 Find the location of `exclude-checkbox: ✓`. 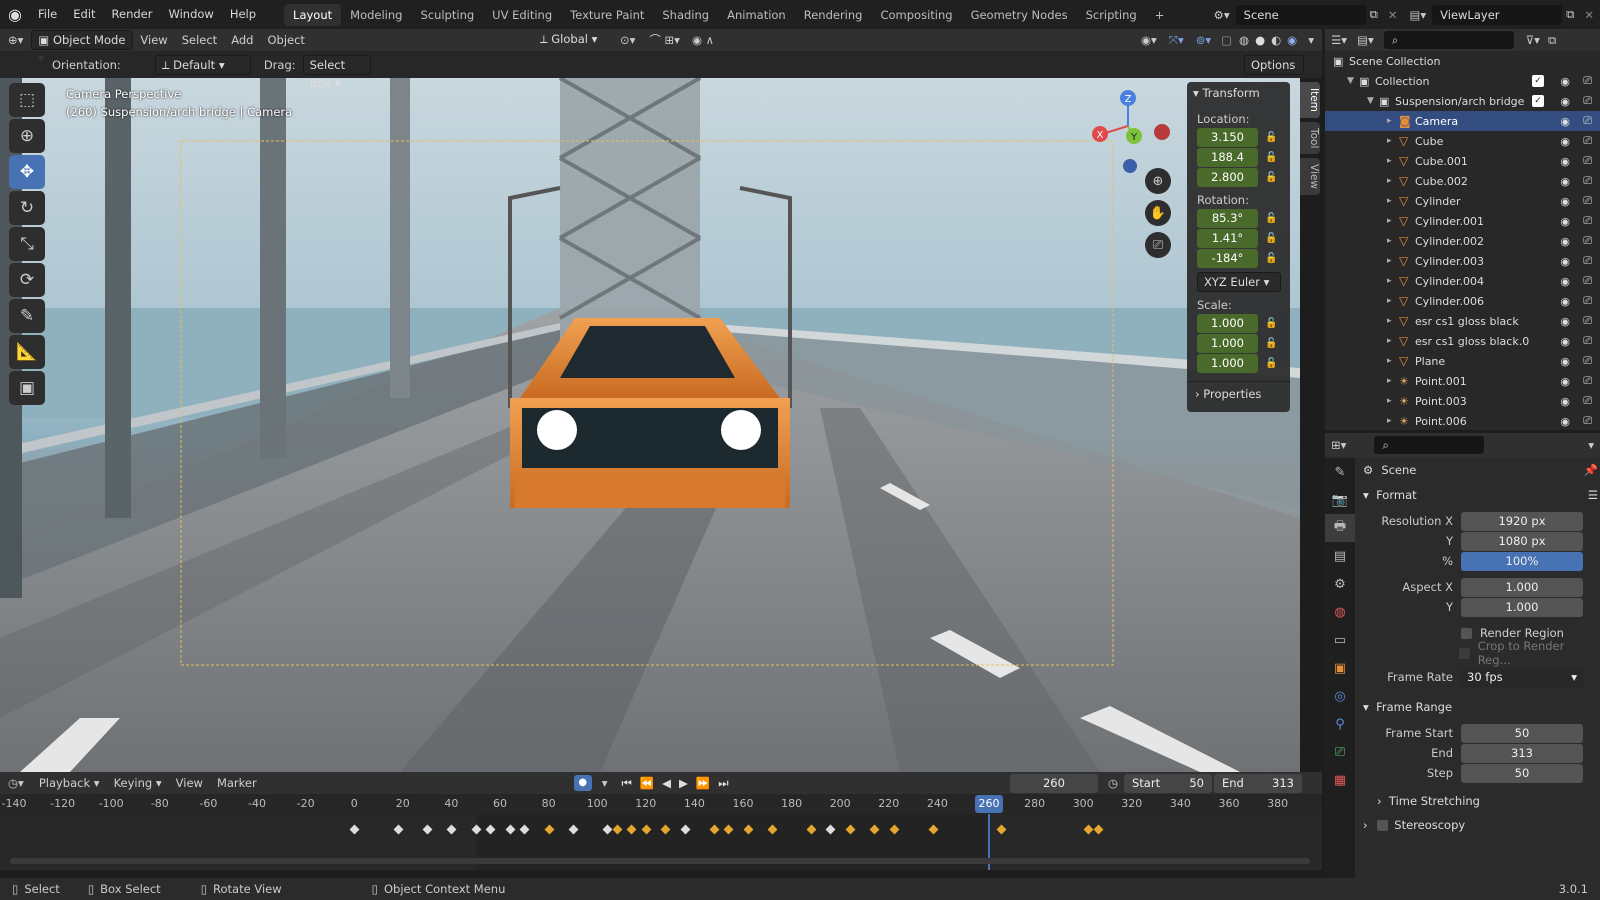

exclude-checkbox: ✓ is located at coordinates (1538, 101).